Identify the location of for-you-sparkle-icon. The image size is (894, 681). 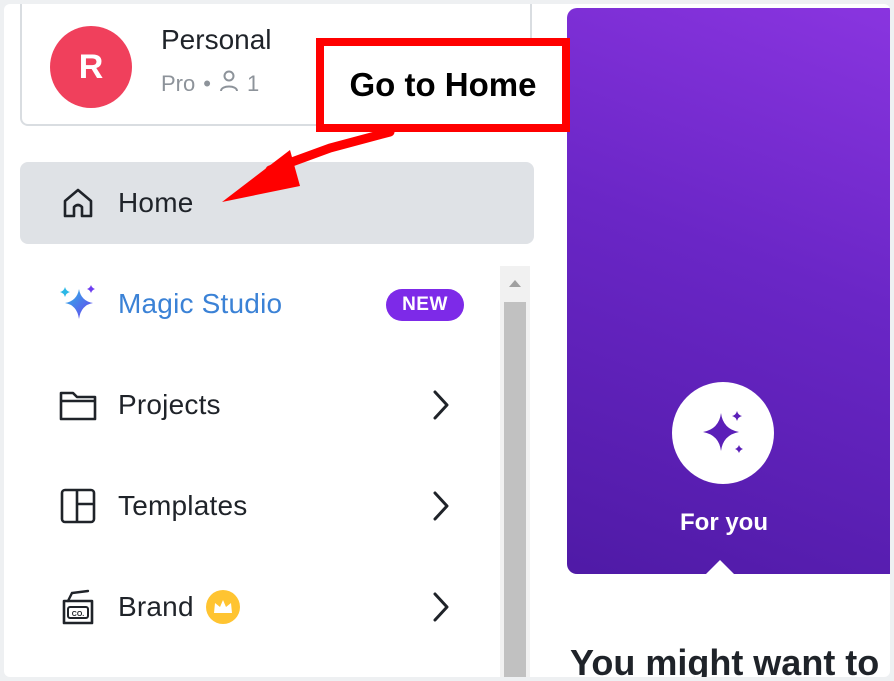
(723, 433).